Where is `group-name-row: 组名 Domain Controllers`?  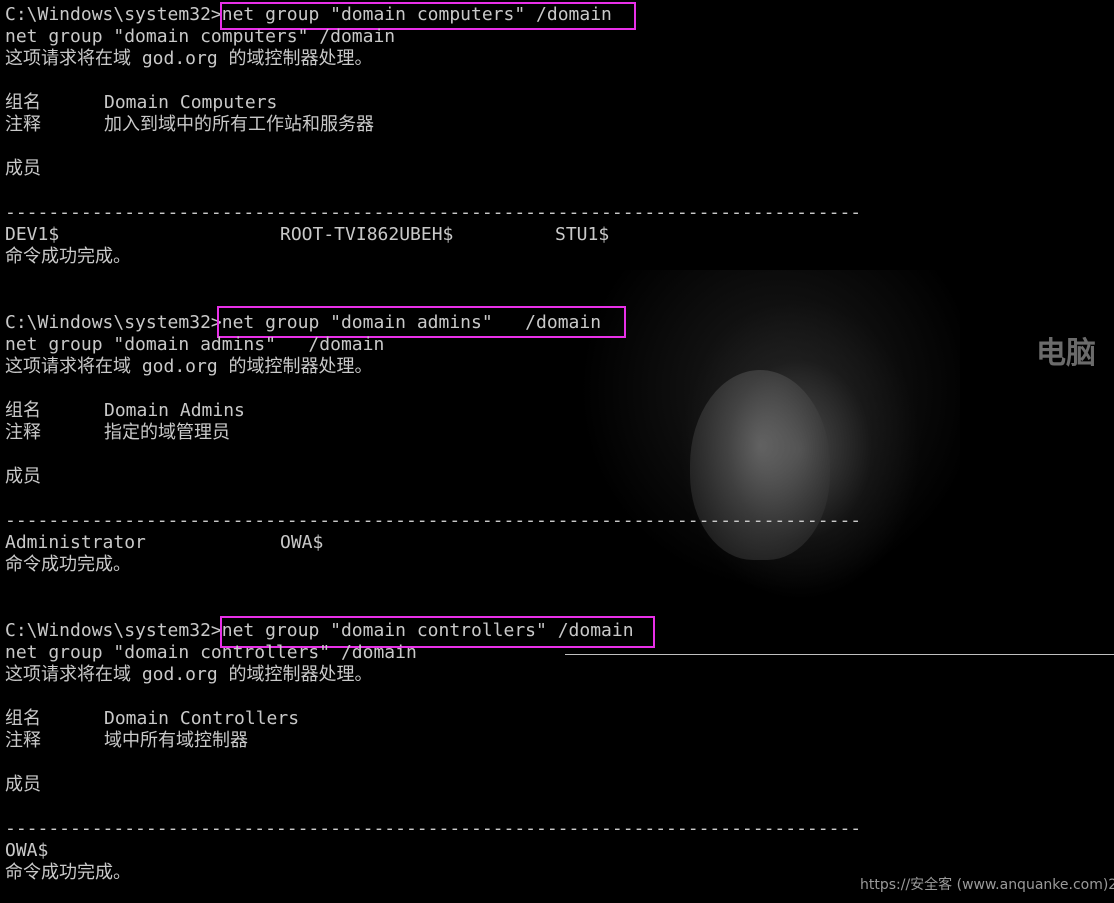
group-name-row: 组名 Domain Controllers is located at coordinates (152, 719).